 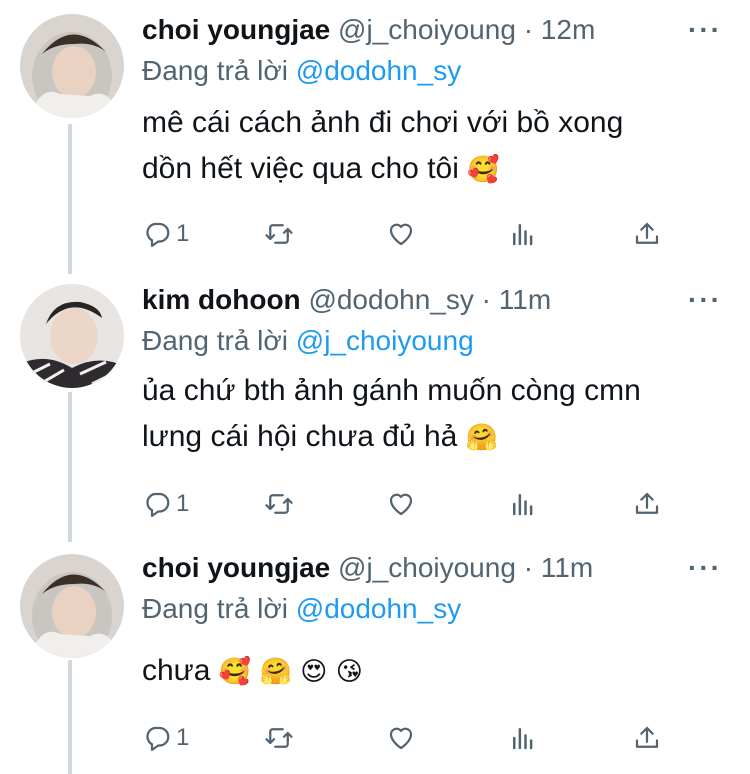 I want to click on tweet-text-line: lưng cái hội chưa đủ hả 🤗, so click(x=320, y=436).